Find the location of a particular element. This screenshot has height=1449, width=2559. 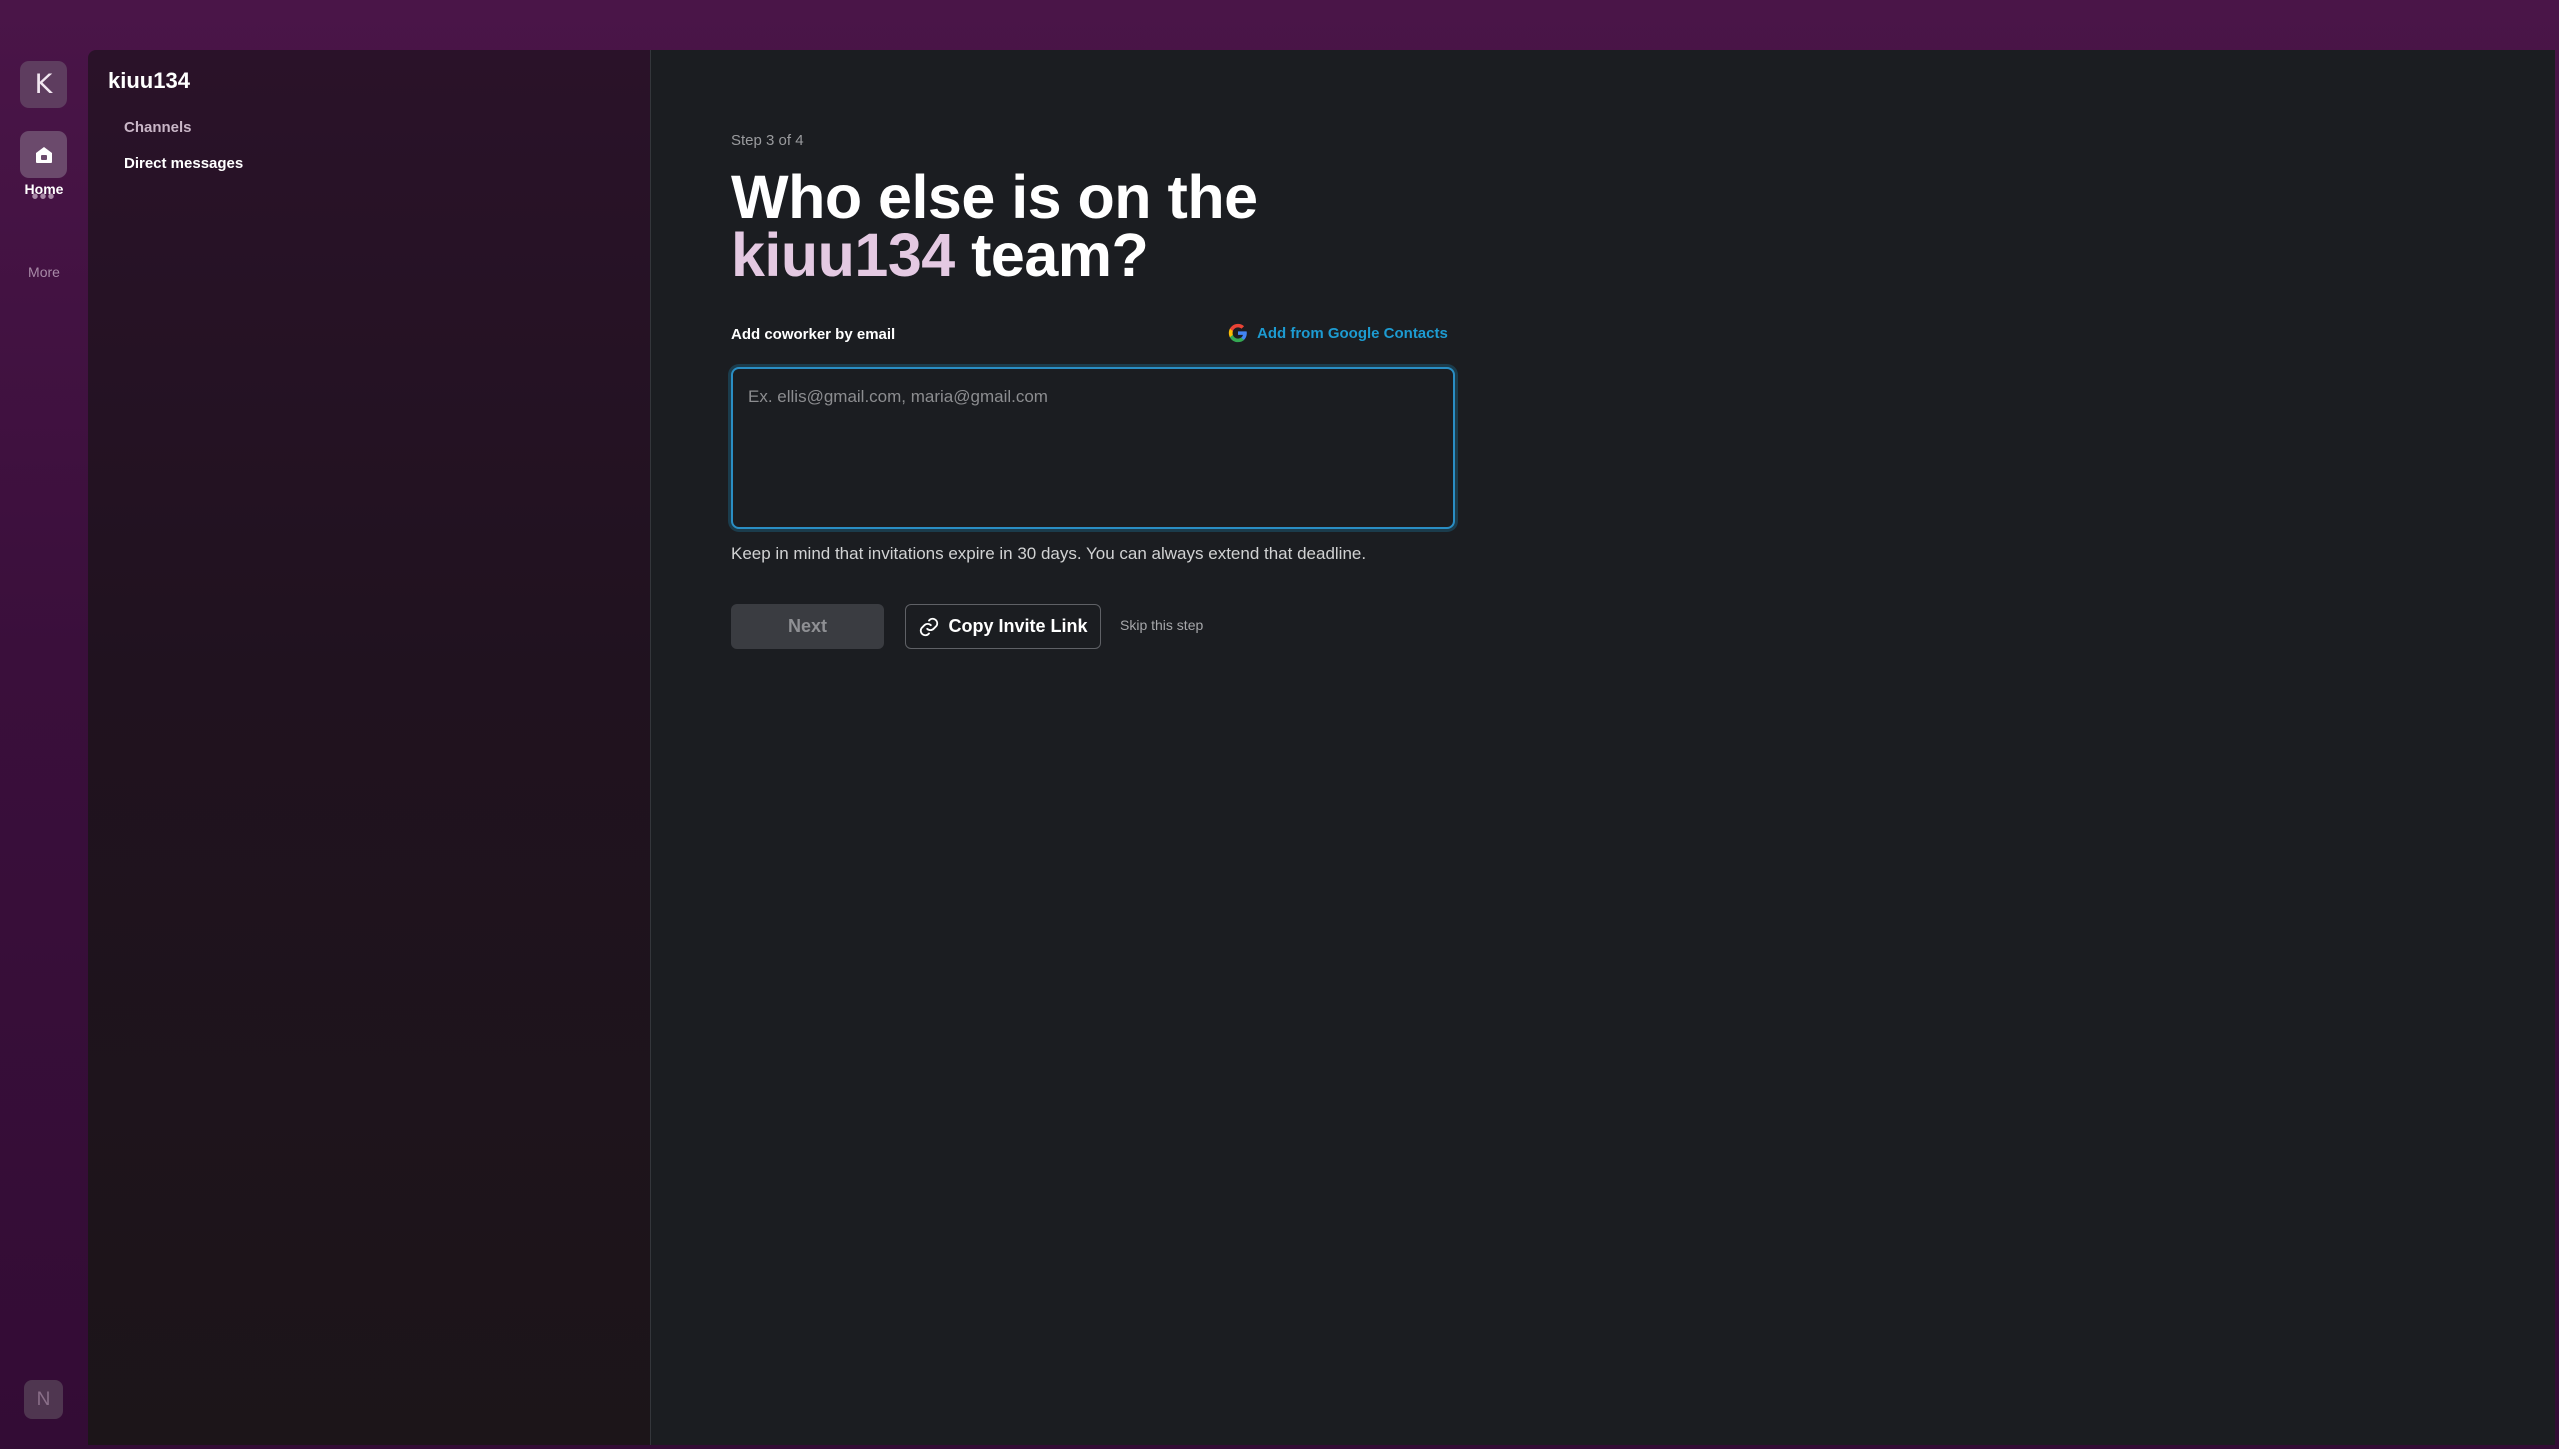

sidebar-item-channels: Channels is located at coordinates (158, 127).